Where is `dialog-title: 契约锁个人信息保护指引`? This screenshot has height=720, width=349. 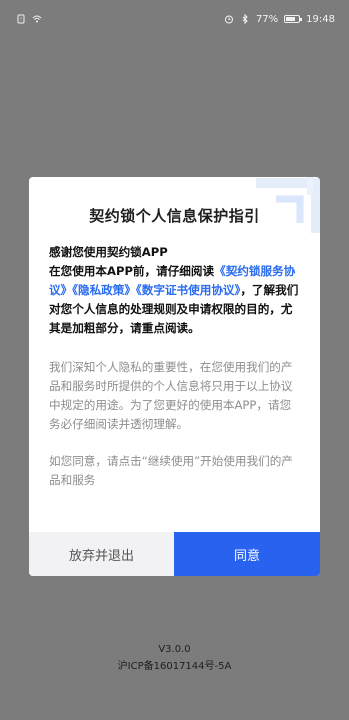
dialog-title: 契约锁个人信息保护指引 is located at coordinates (174, 216).